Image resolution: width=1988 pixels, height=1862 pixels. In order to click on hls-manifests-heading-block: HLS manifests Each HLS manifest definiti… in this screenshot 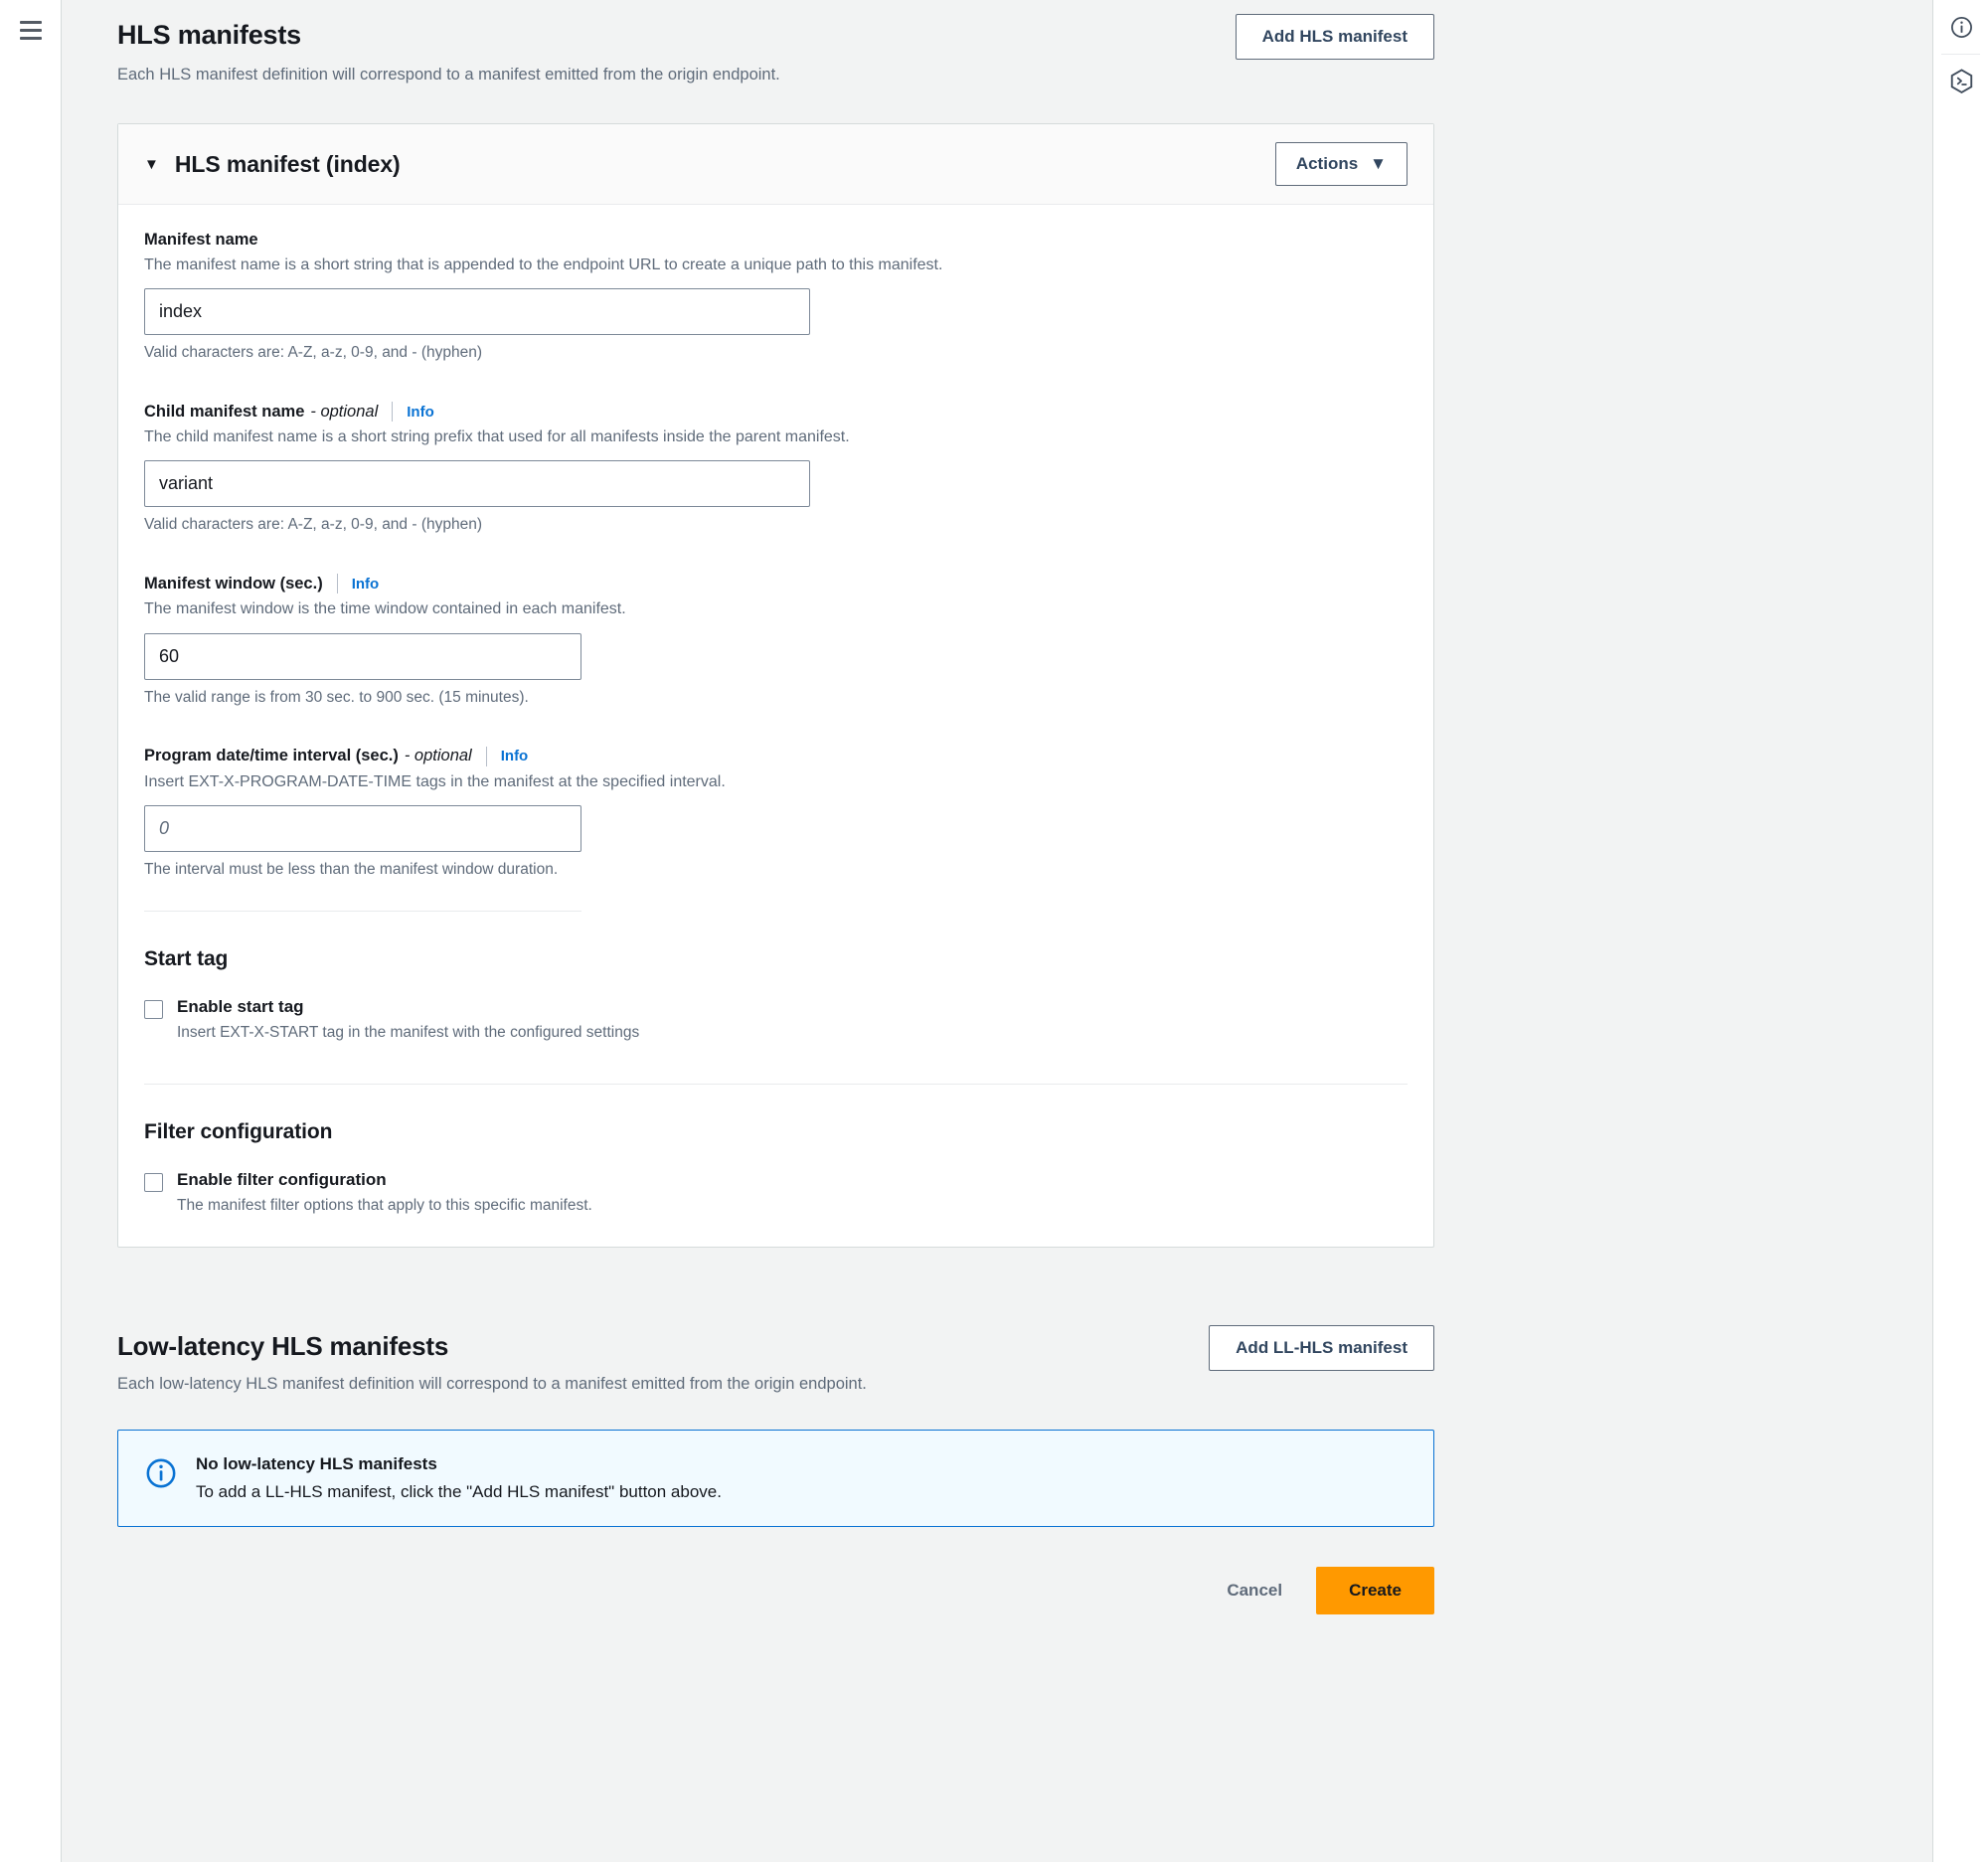, I will do `click(448, 50)`.